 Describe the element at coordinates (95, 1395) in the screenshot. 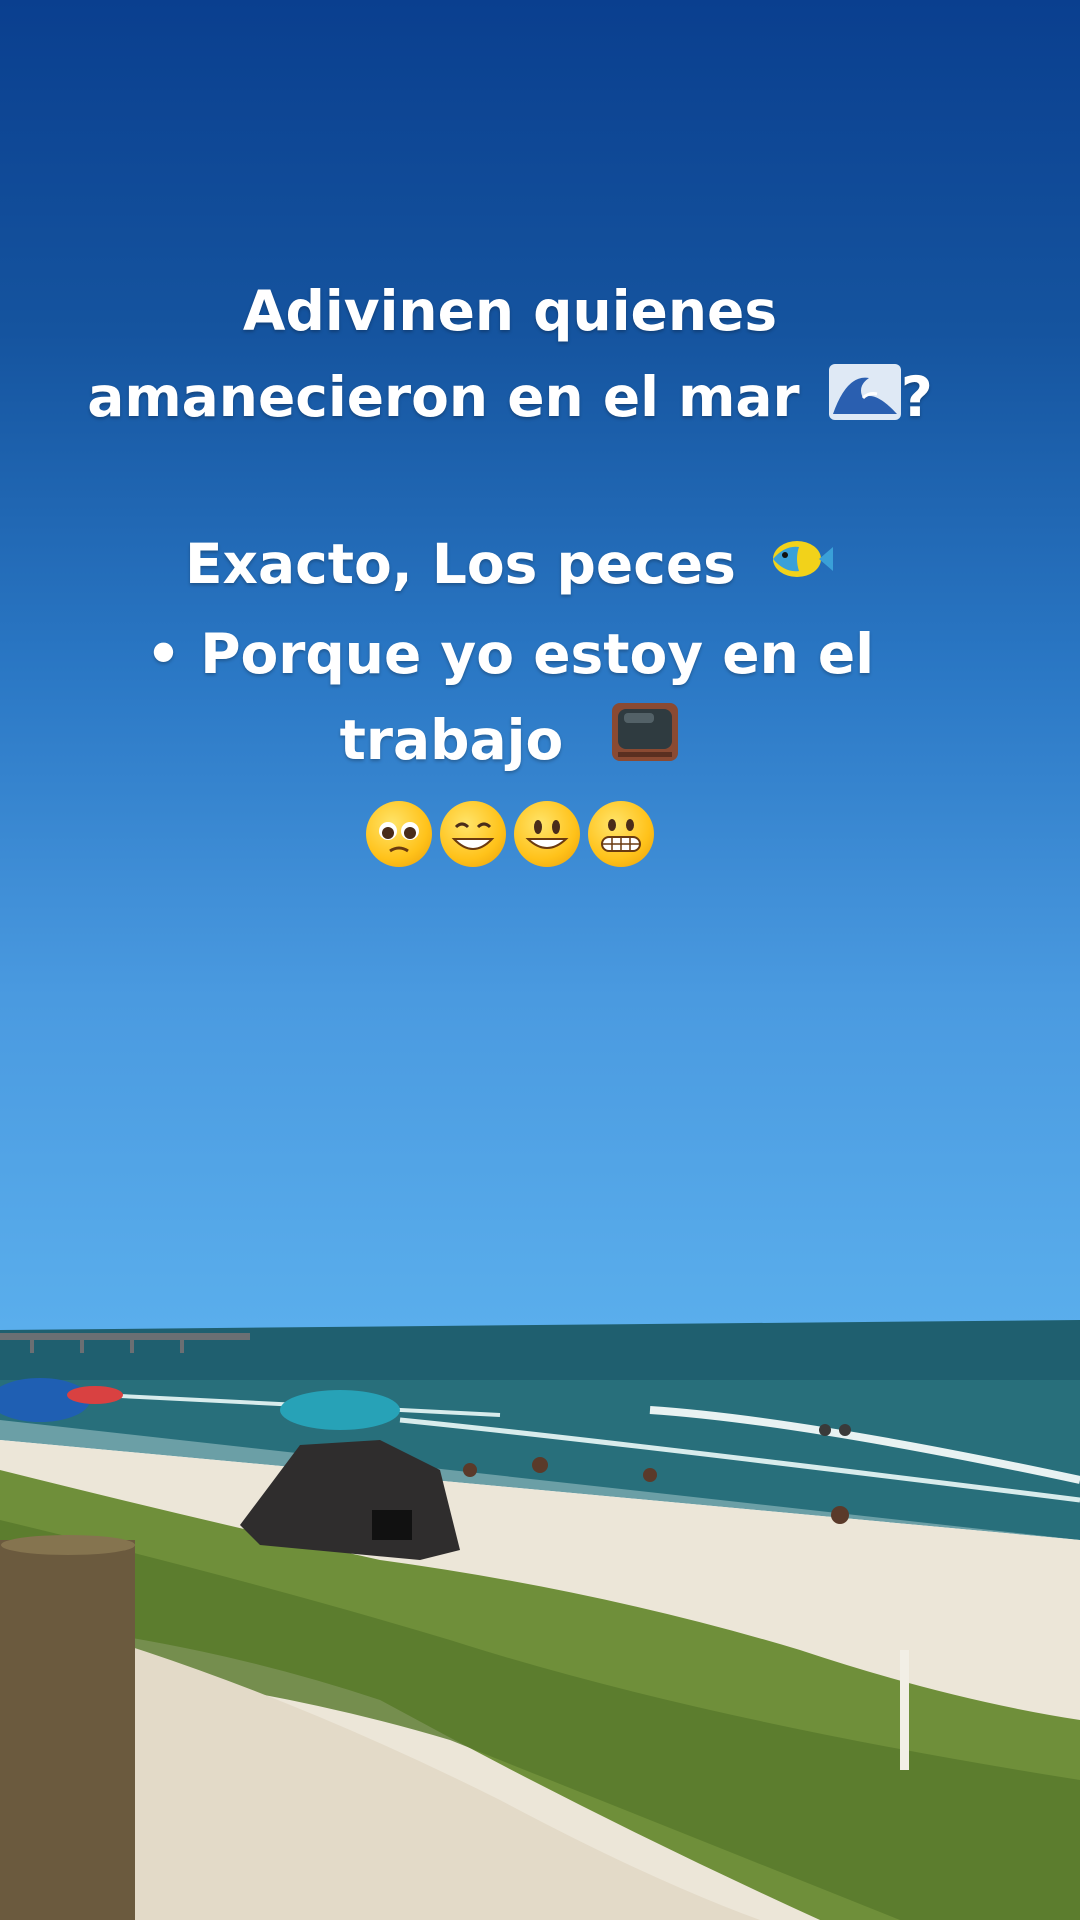

I see `red-umbrella` at that location.